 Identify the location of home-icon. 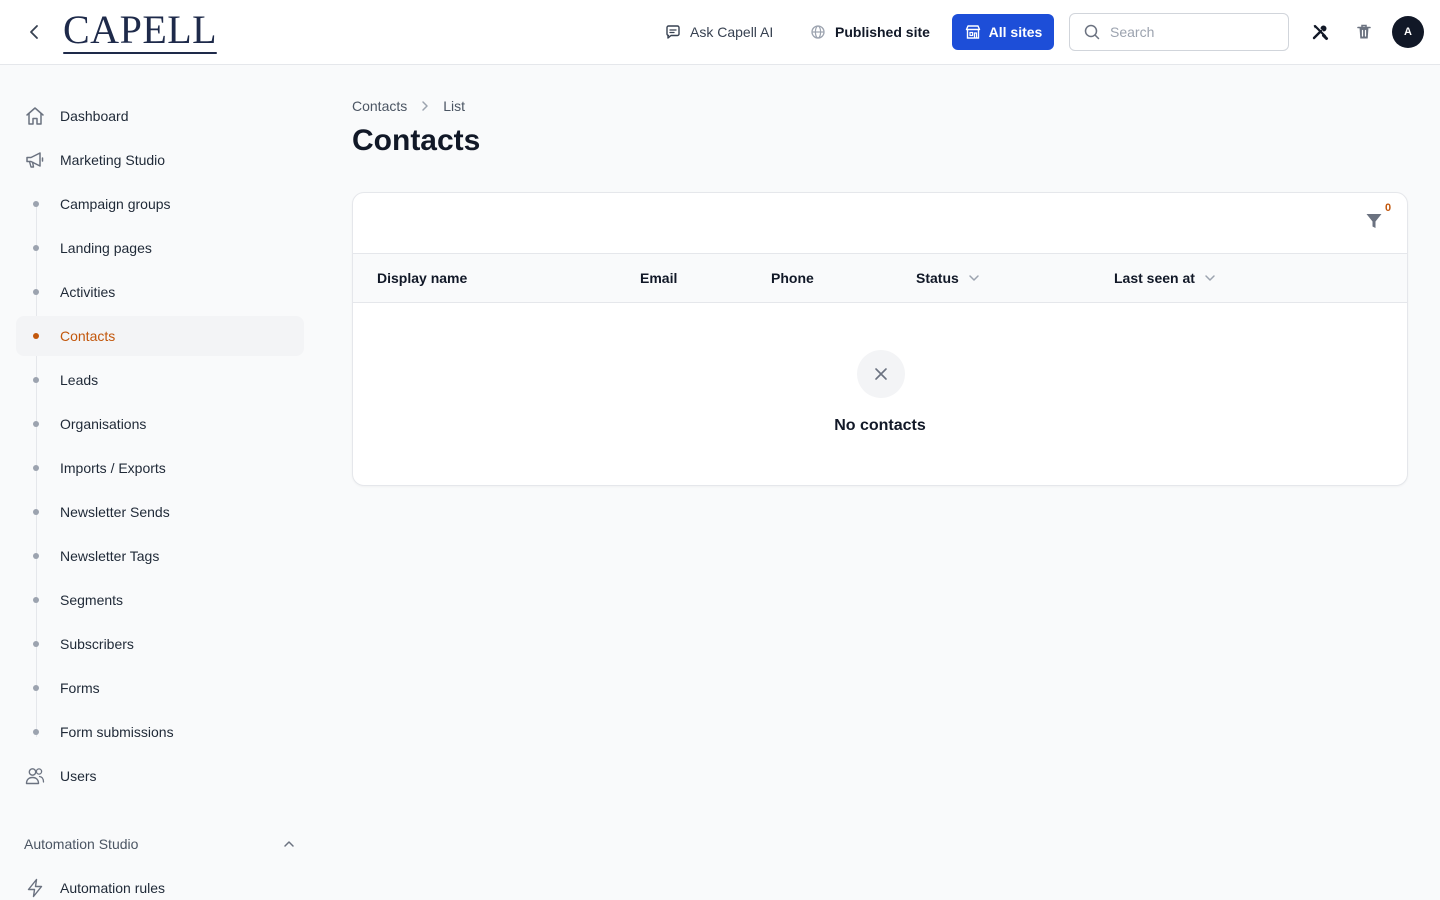
(35, 116).